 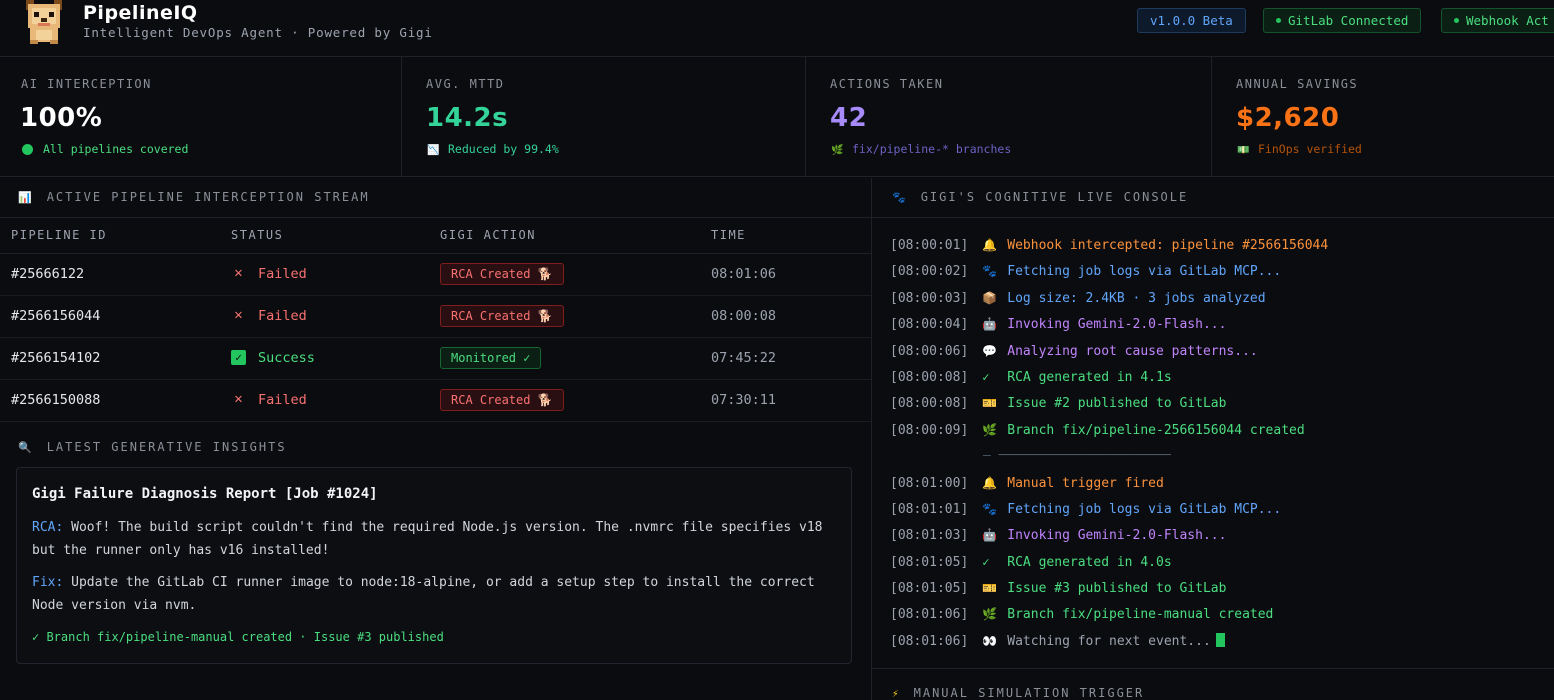 What do you see at coordinates (887, 84) in the screenshot?
I see `stat-label: ACTIONS TAKEN` at bounding box center [887, 84].